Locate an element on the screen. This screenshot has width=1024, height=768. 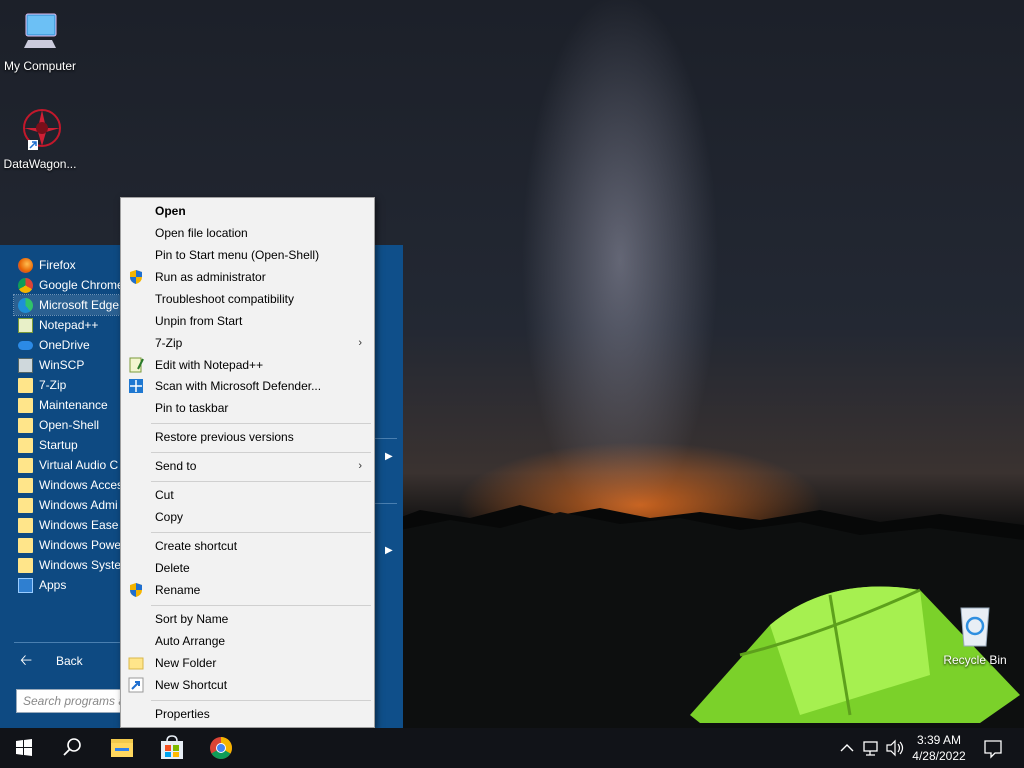
file-explorer-icon is located at coordinates (122, 748).